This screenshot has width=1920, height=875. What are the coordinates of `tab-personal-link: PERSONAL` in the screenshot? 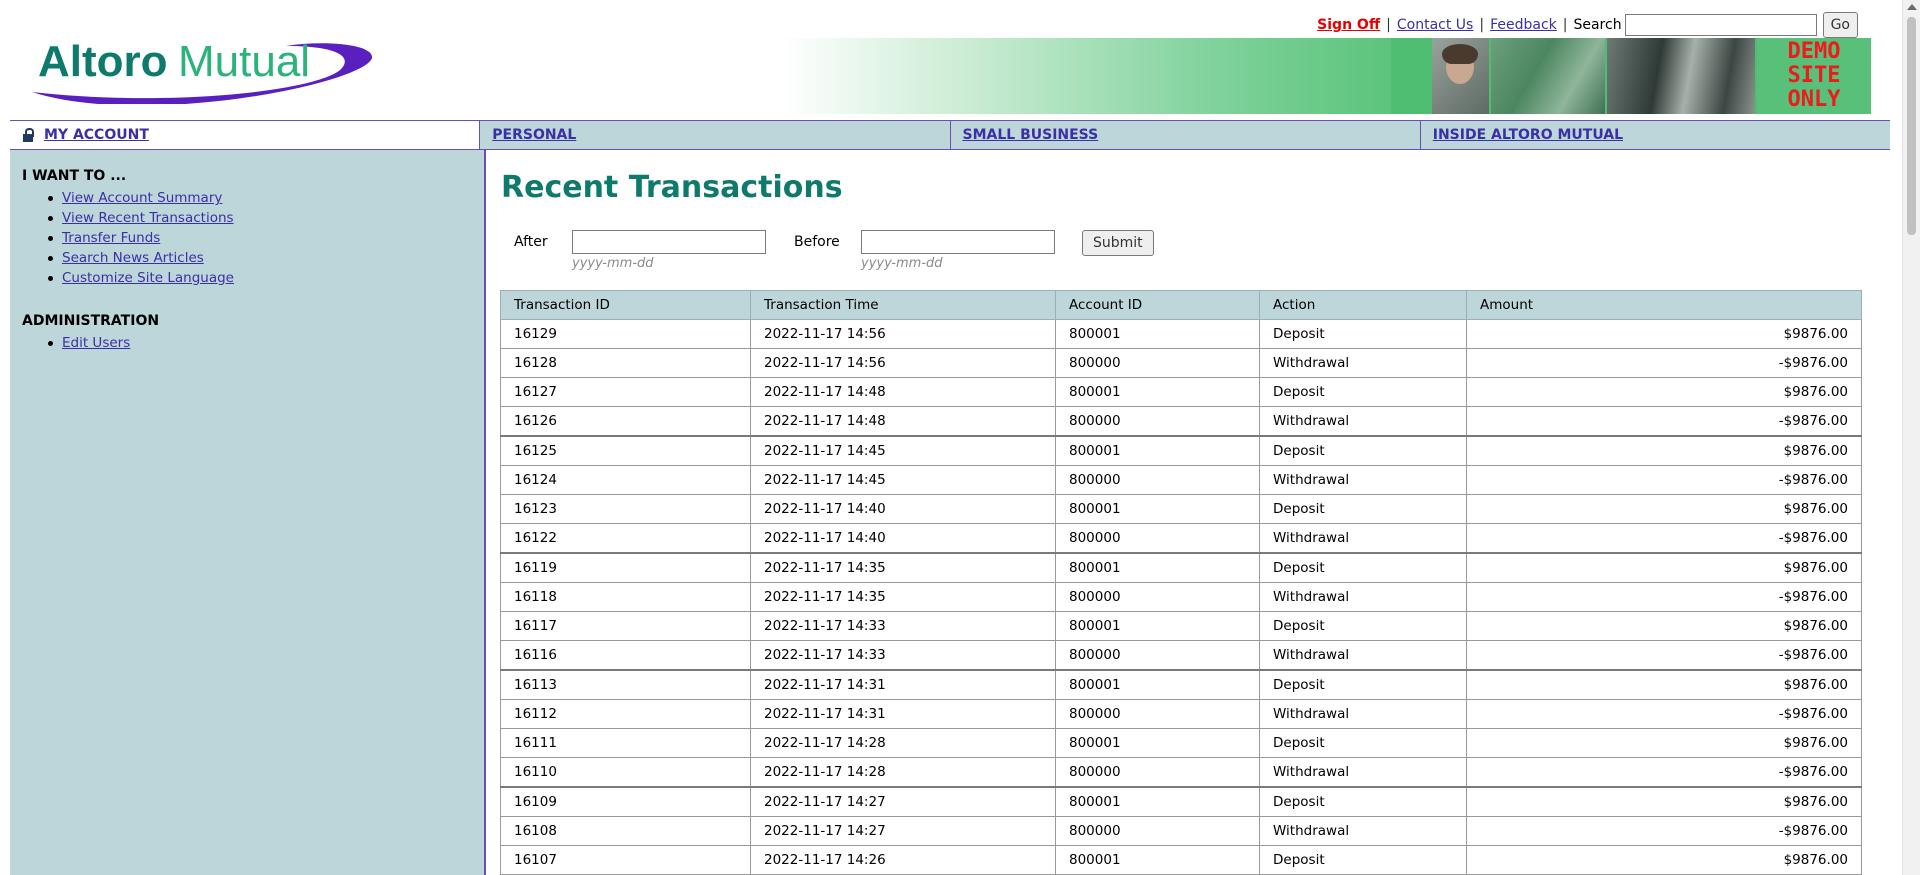 It's located at (534, 135).